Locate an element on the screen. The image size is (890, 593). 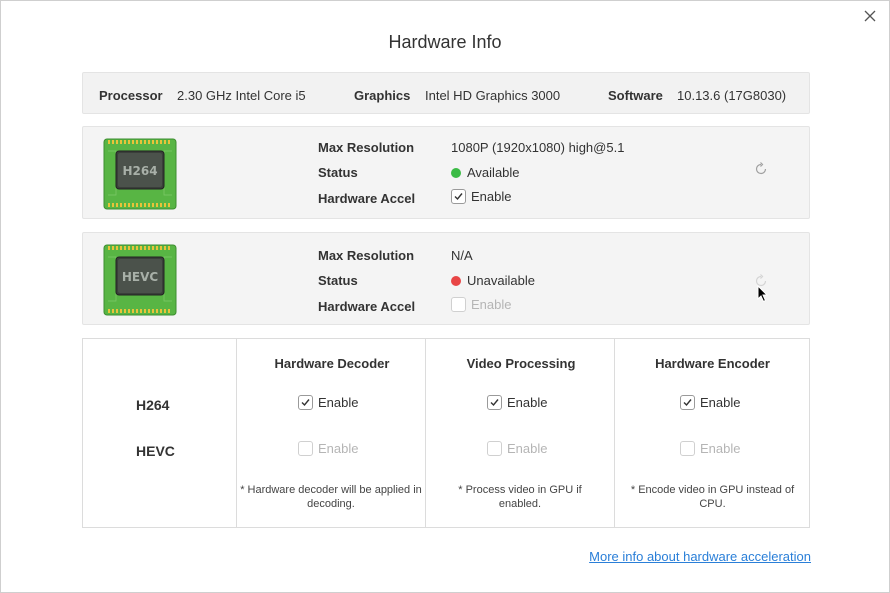
dialog-title: Hardware Info is located at coordinates (445, 42).